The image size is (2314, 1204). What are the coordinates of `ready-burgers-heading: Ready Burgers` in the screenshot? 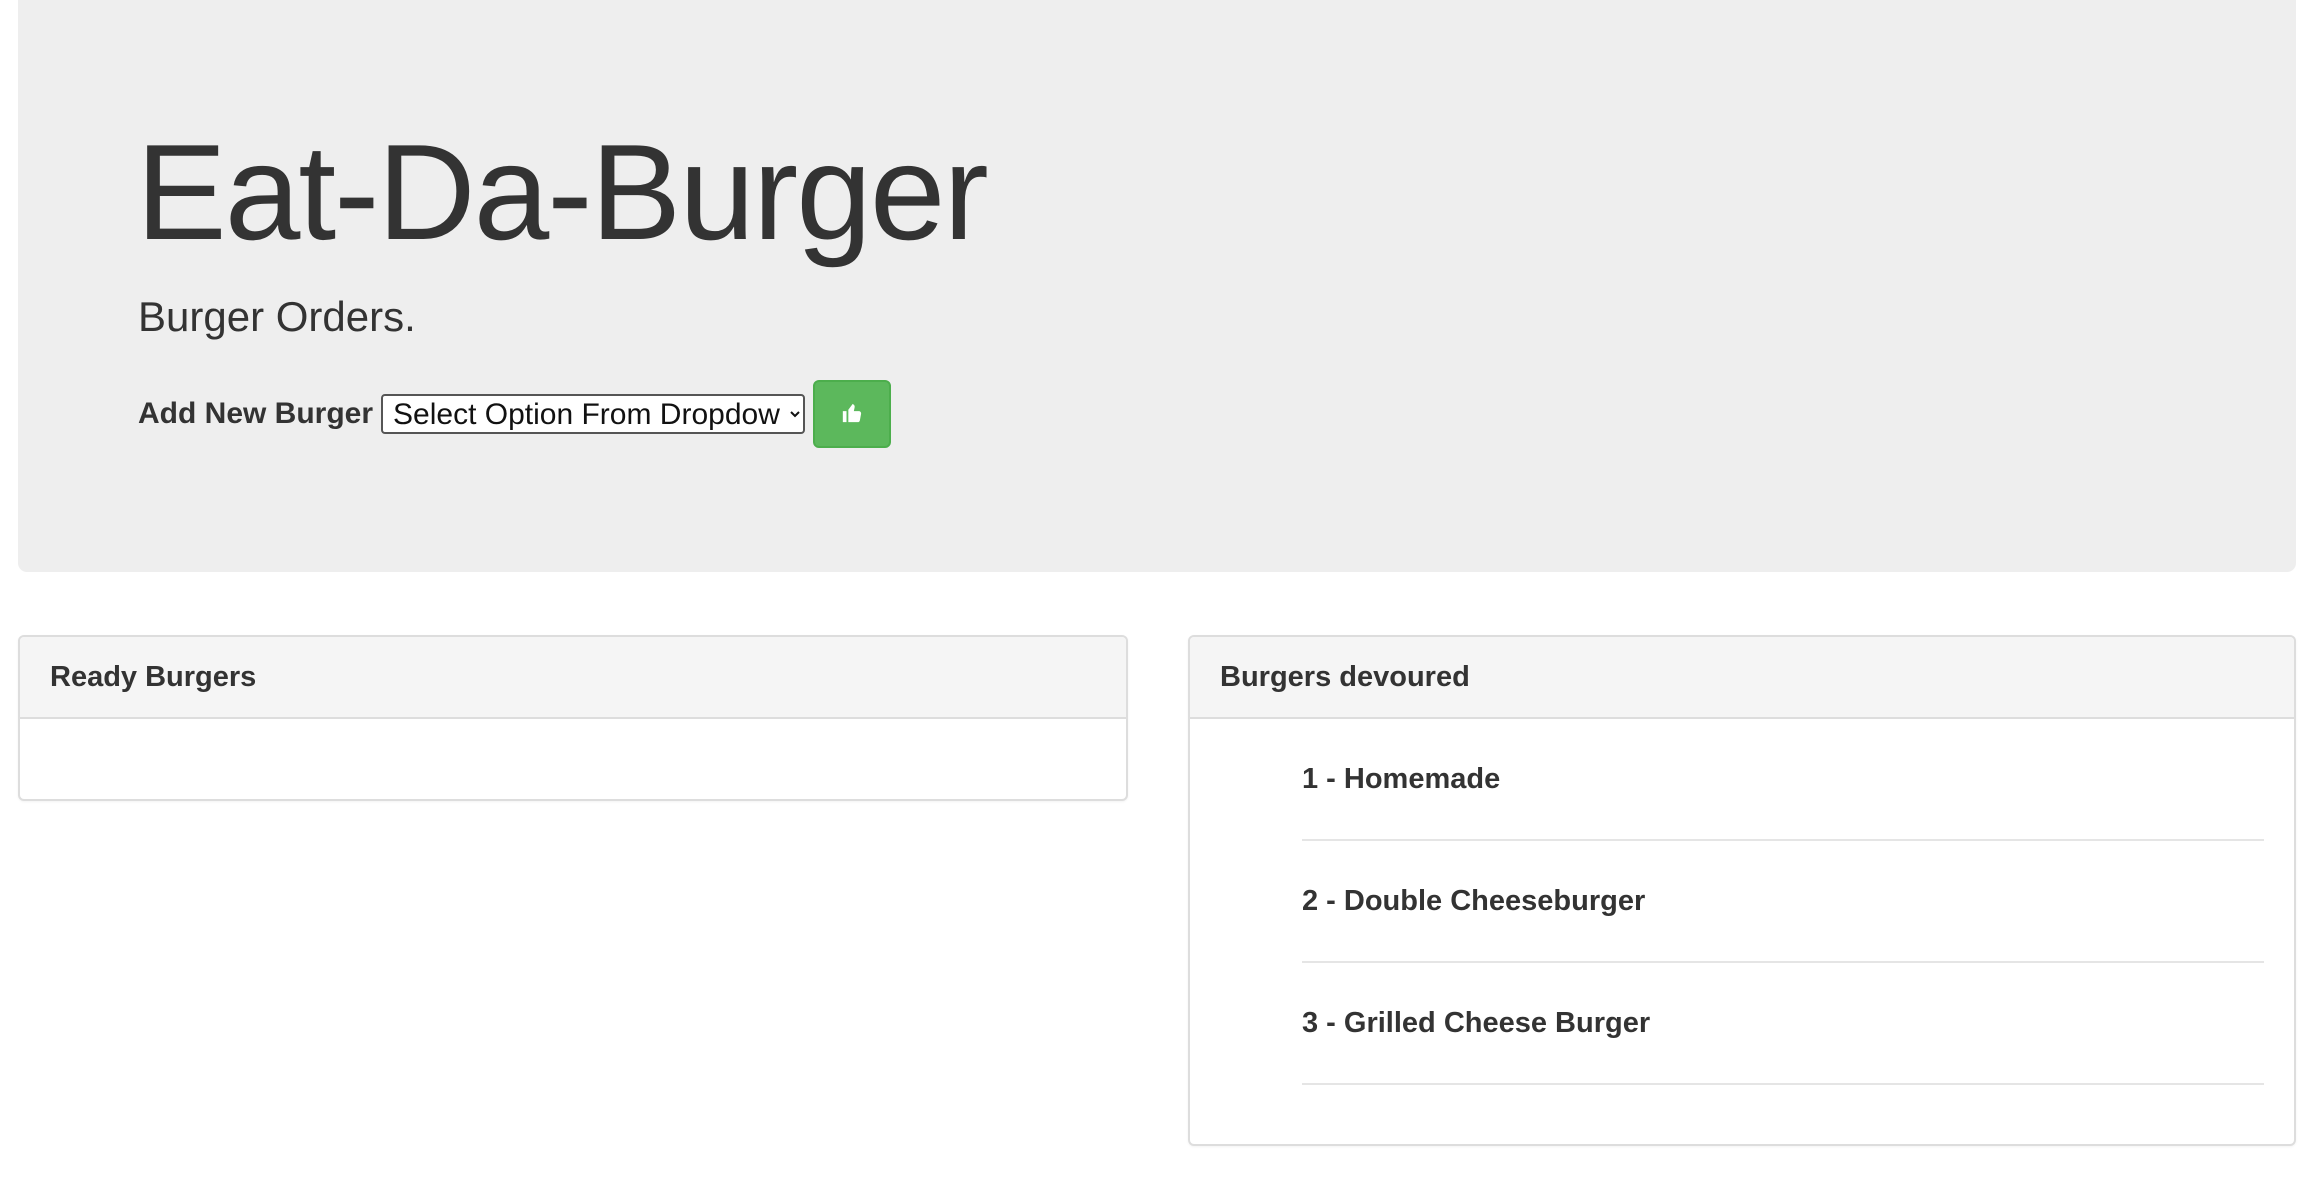 It's located at (573, 678).